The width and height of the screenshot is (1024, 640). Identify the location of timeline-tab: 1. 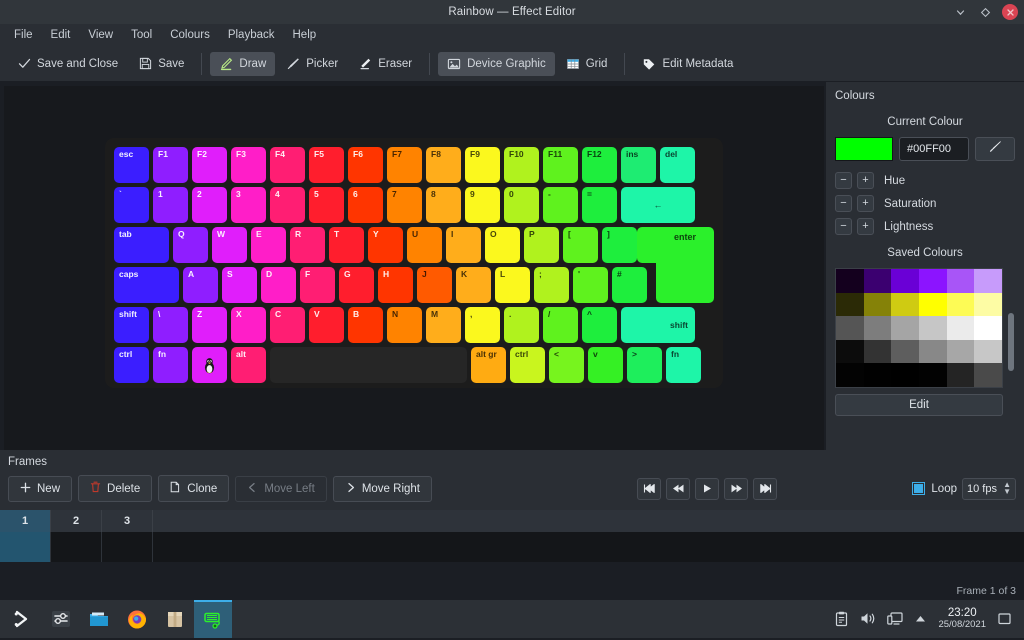
(25, 521).